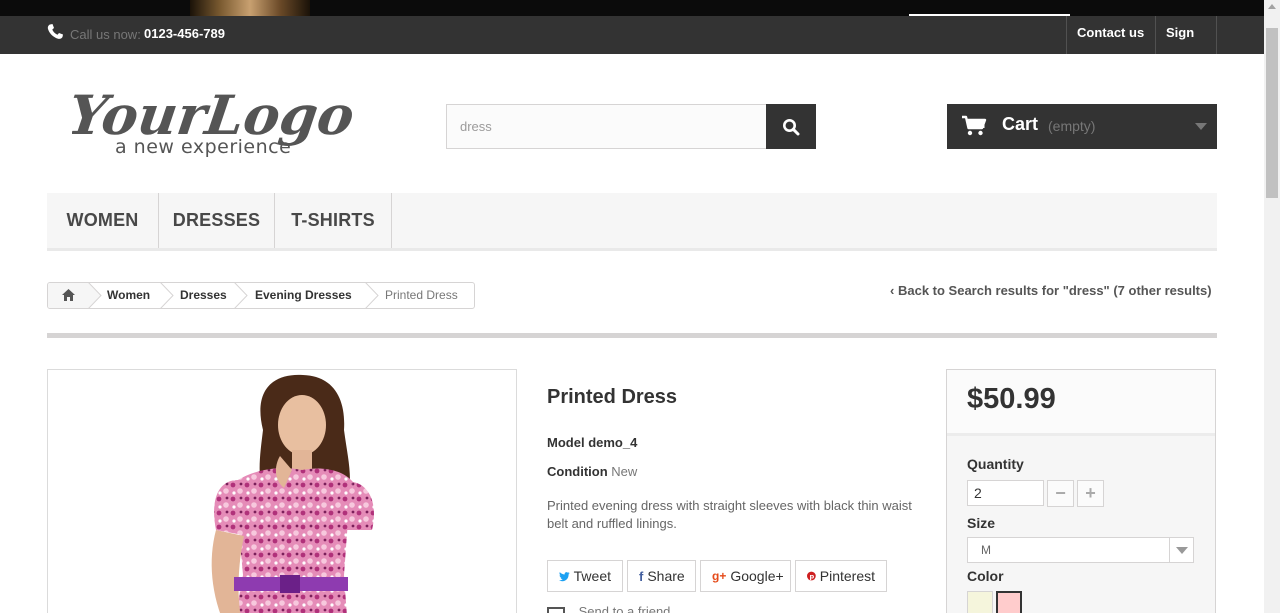 Image resolution: width=1280 pixels, height=613 pixels. Describe the element at coordinates (666, 576) in the screenshot. I see `share-label: Share` at that location.